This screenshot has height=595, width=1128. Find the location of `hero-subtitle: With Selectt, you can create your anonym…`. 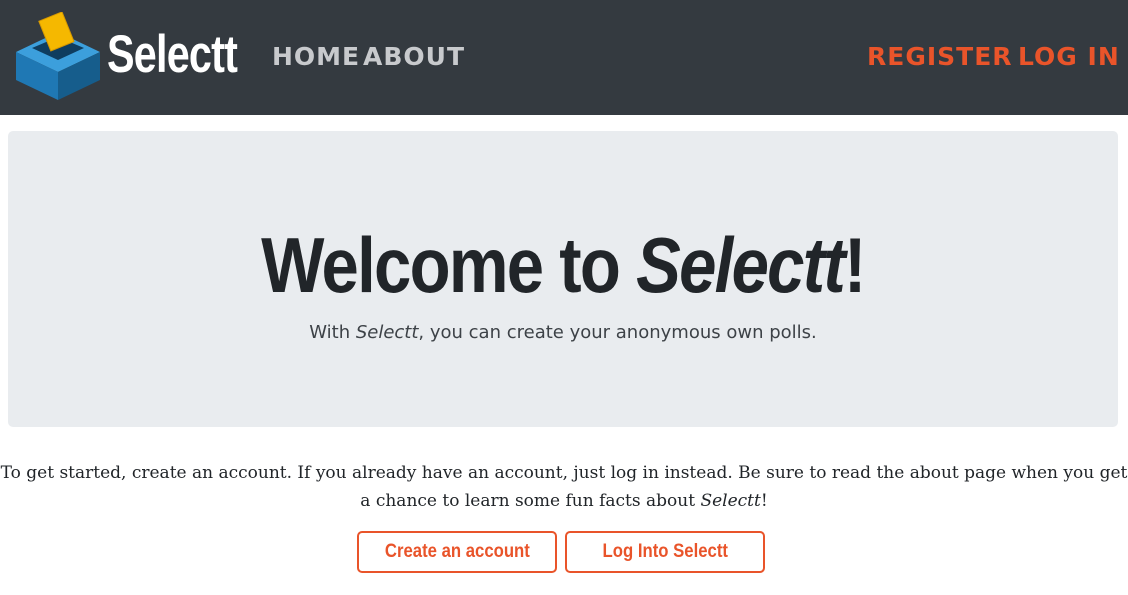

hero-subtitle: With Selectt, you can create your anonym… is located at coordinates (563, 333).